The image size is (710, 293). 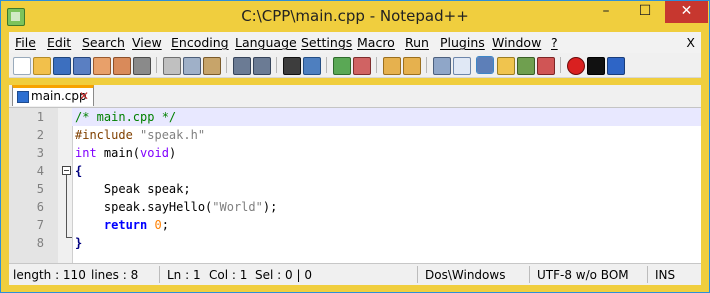 What do you see at coordinates (412, 66) in the screenshot?
I see `sync-horizontal-icon` at bounding box center [412, 66].